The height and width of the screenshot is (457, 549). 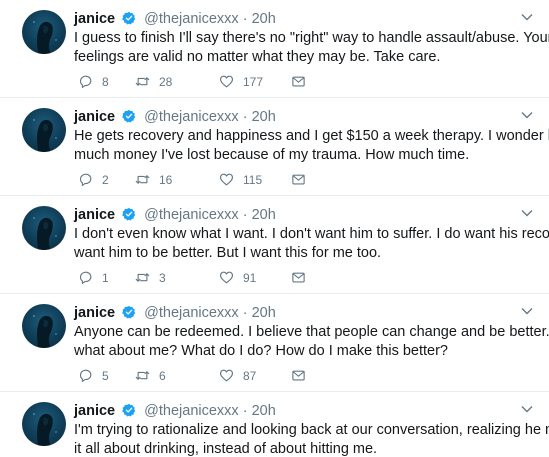 What do you see at coordinates (240, 180) in the screenshot?
I see `like-button: 115` at bounding box center [240, 180].